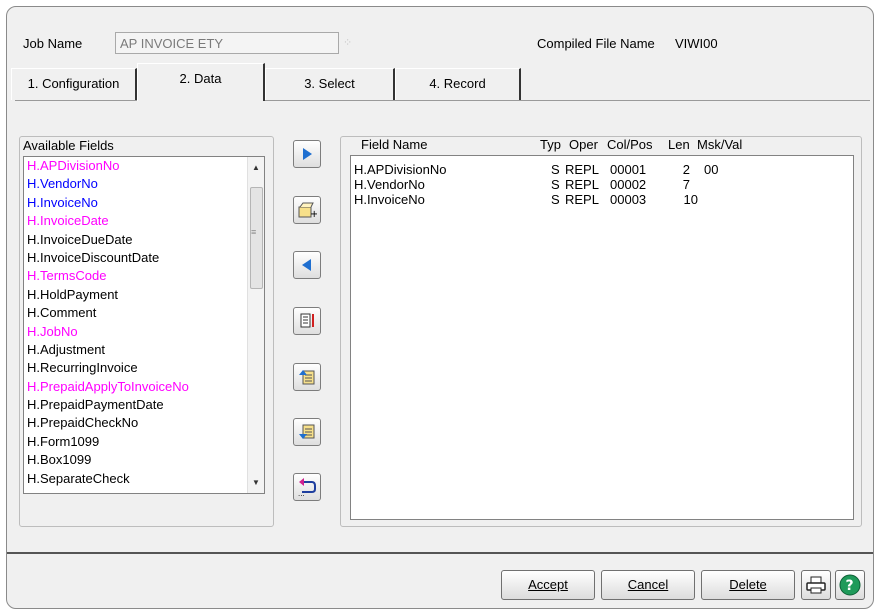 Image resolution: width=880 pixels, height=613 pixels. Describe the element at coordinates (144, 203) in the screenshot. I see `list-item: H.InvoiceNo` at that location.